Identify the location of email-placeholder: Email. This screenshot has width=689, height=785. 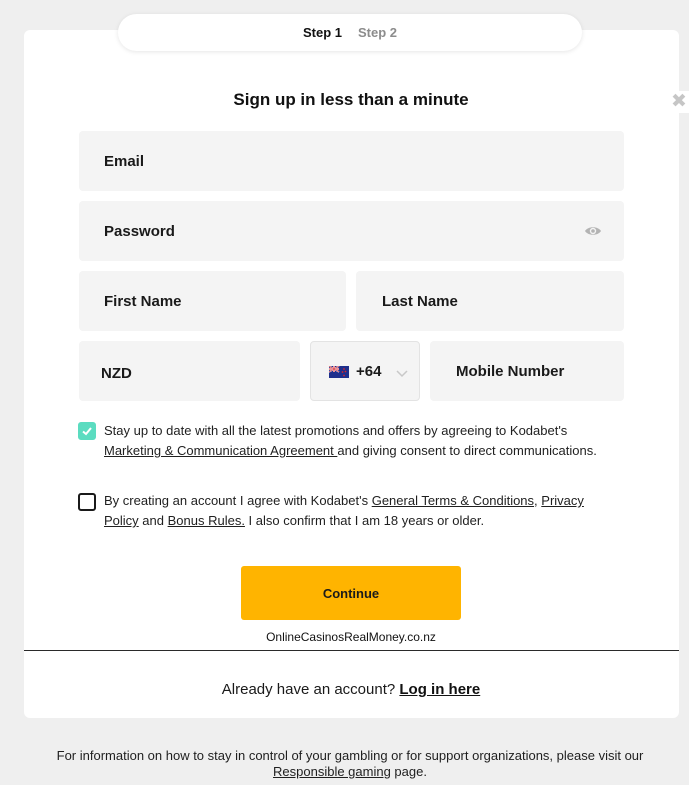
(124, 161).